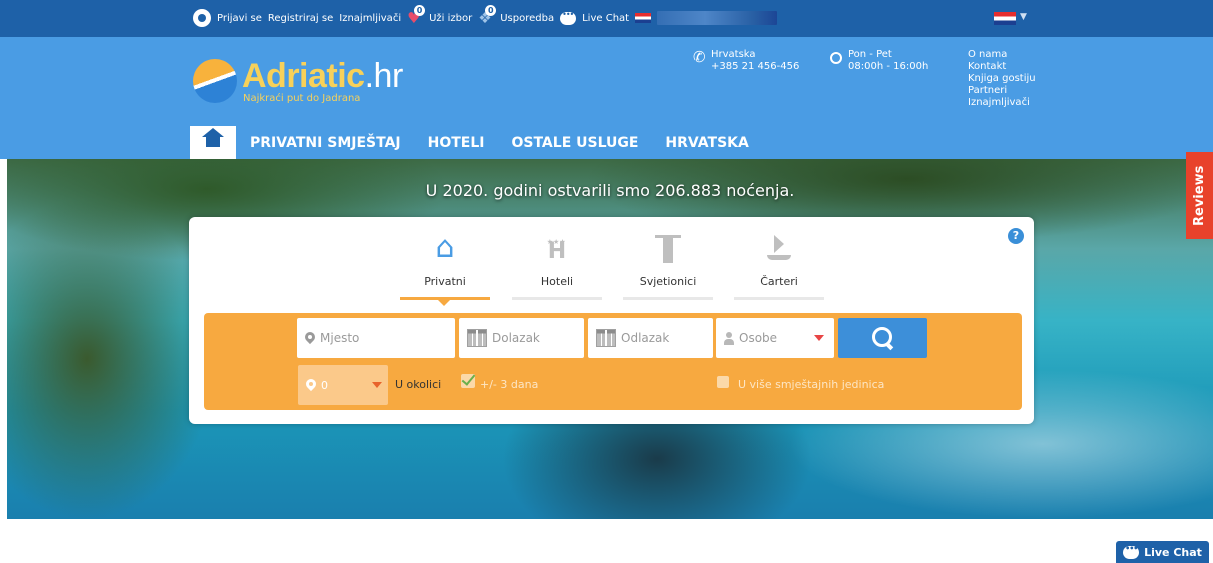 The width and height of the screenshot is (1213, 563). Describe the element at coordinates (888, 66) in the screenshot. I see `working-time: 08:00h - 16:00h` at that location.